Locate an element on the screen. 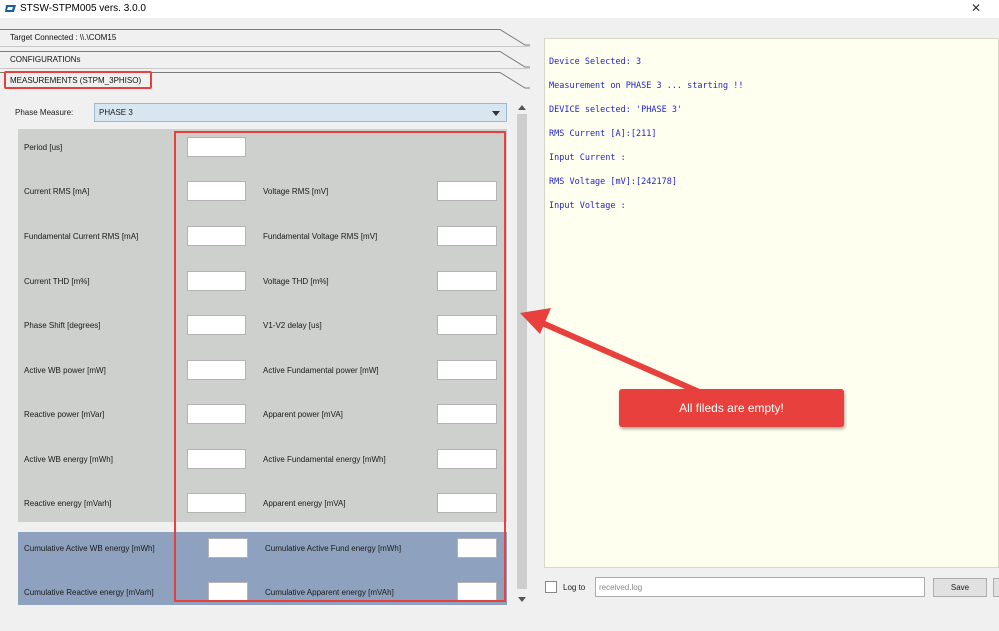 This screenshot has width=999, height=631. period-label: Period [us] is located at coordinates (43, 147).